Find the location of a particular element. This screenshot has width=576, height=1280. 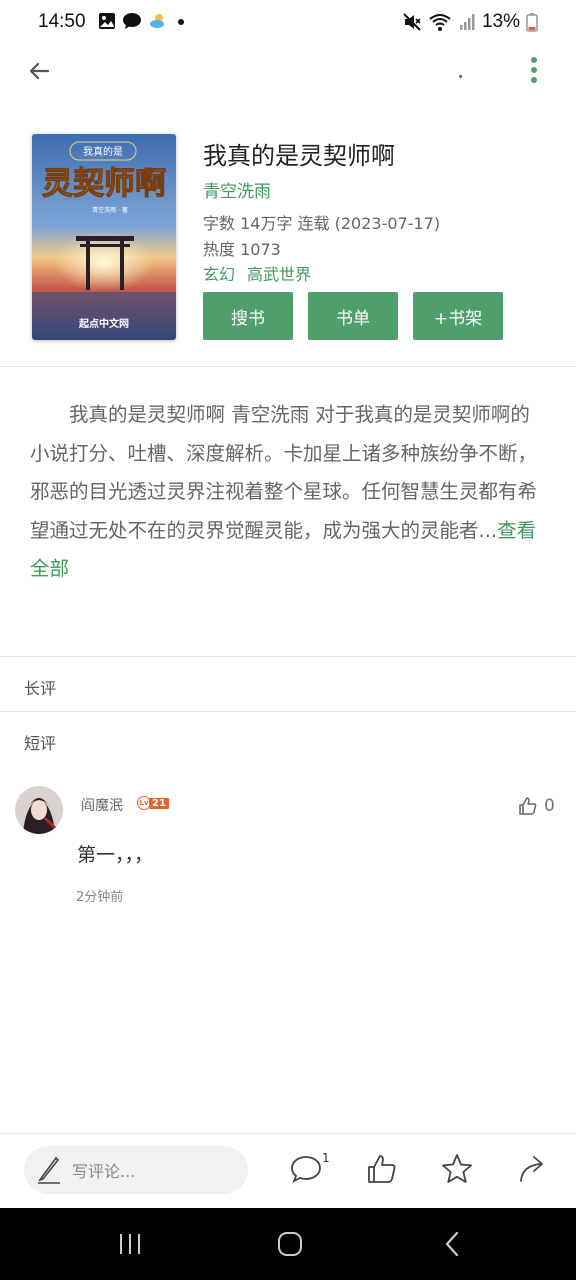

tag-genre: 玄幻 is located at coordinates (219, 273).